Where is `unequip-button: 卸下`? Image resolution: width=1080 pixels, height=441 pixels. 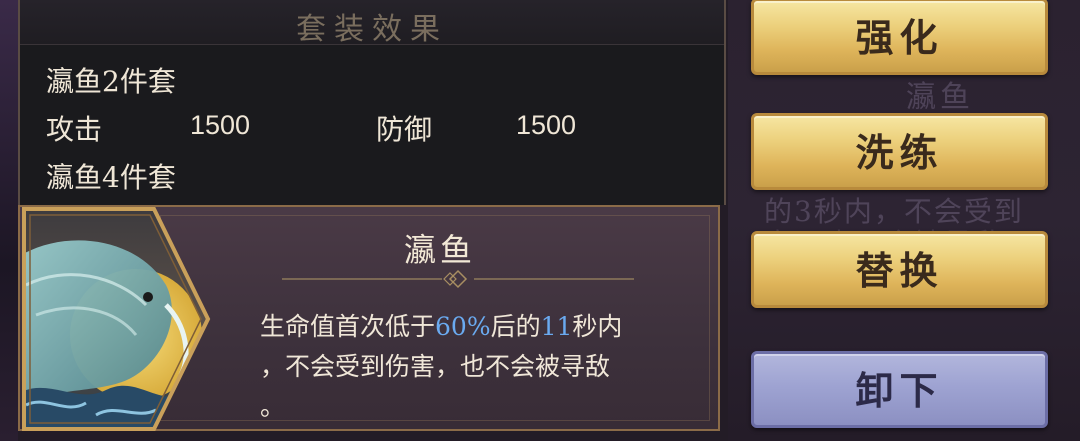 unequip-button: 卸下 is located at coordinates (899, 389).